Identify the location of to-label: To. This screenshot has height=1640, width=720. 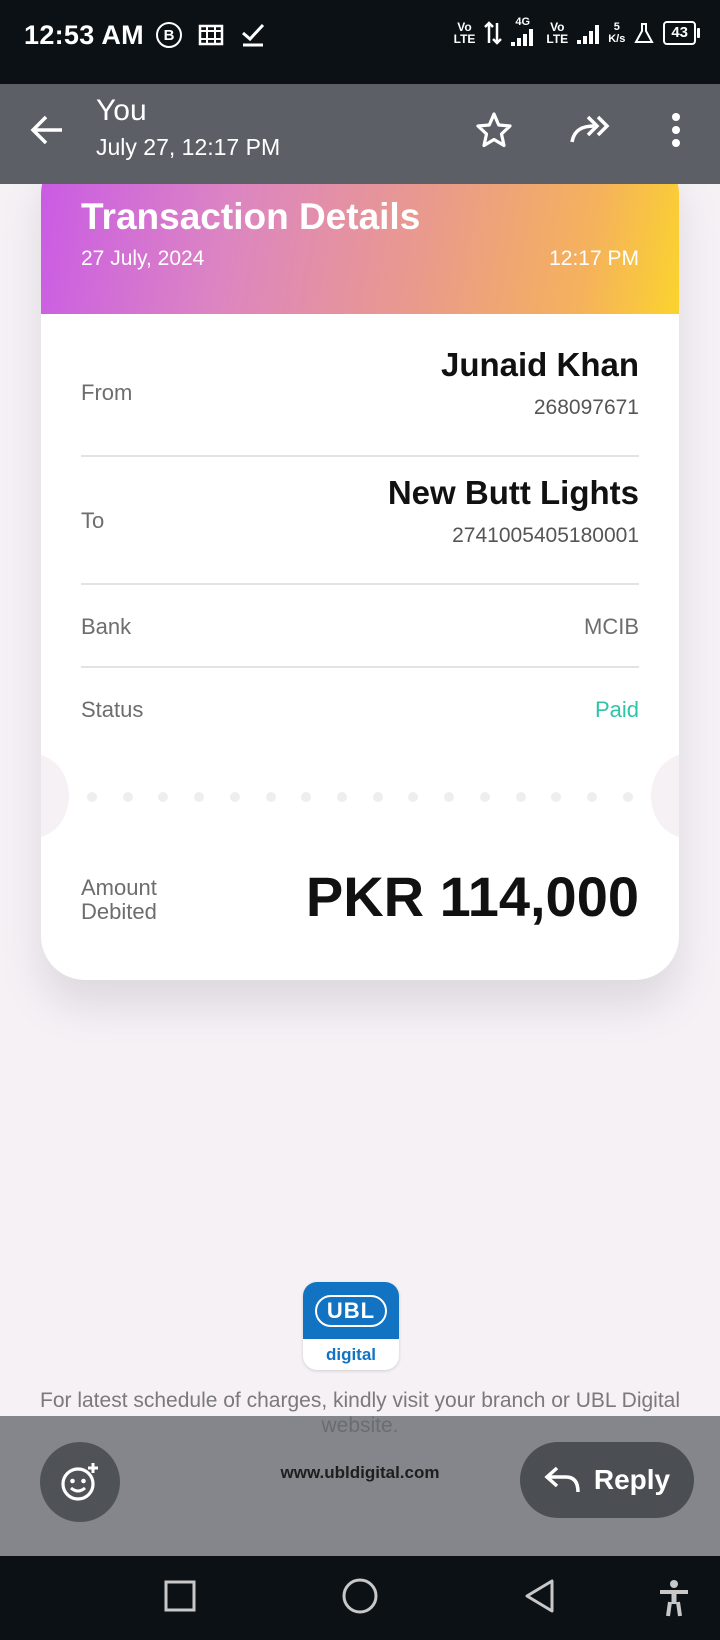
(93, 520).